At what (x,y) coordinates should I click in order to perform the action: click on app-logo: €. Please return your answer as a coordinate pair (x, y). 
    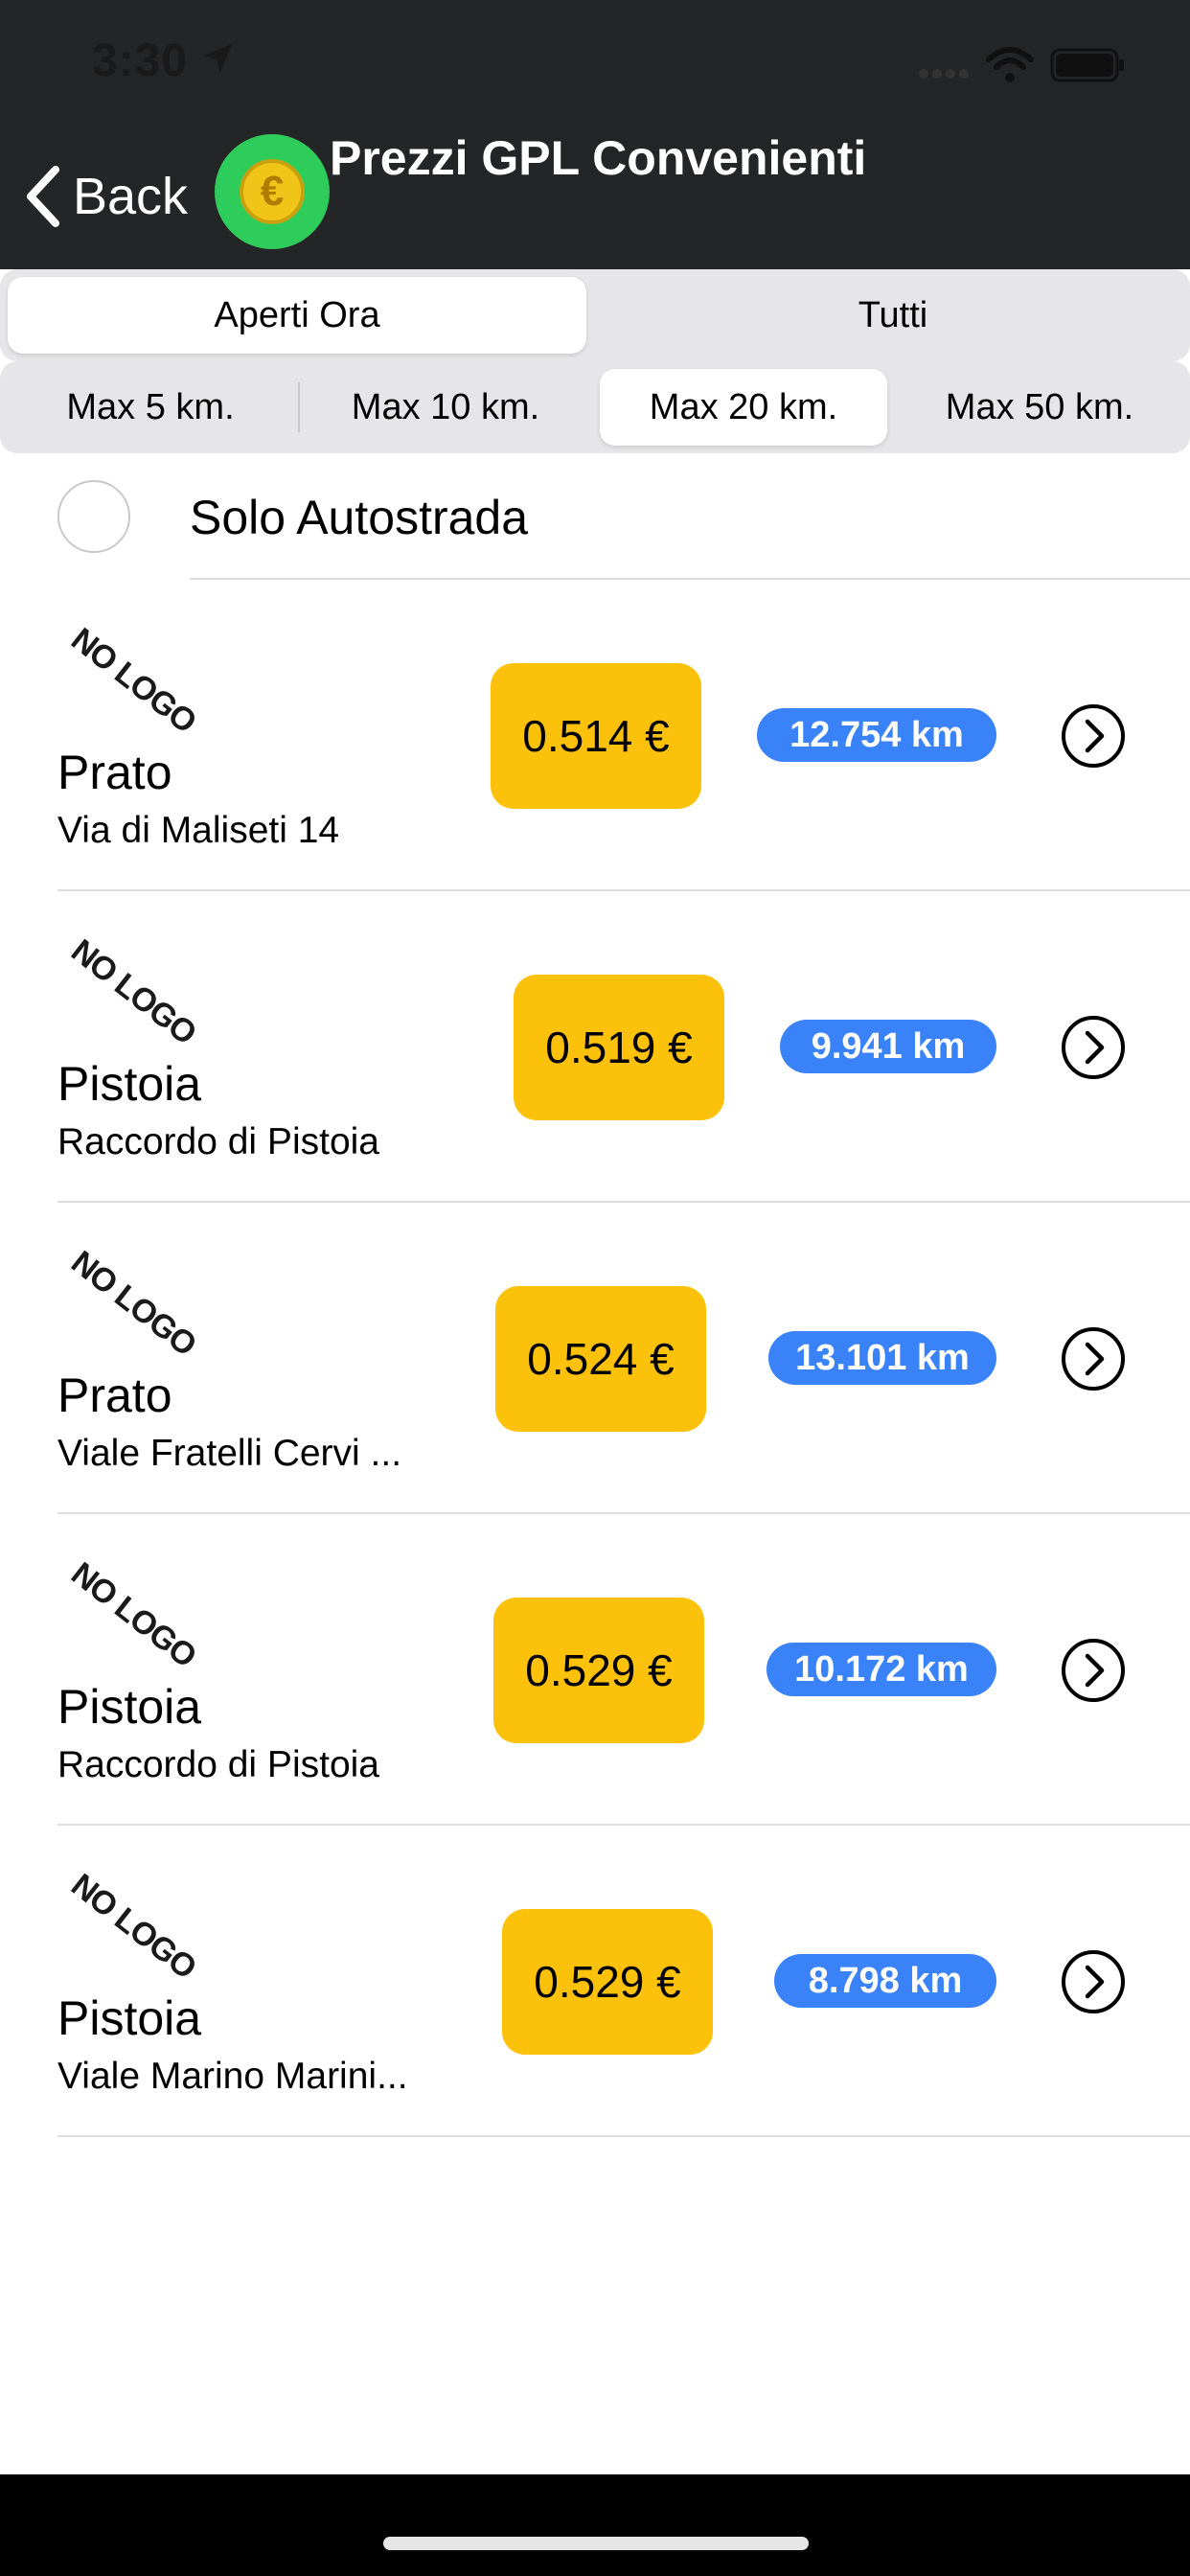
    Looking at the image, I should click on (272, 191).